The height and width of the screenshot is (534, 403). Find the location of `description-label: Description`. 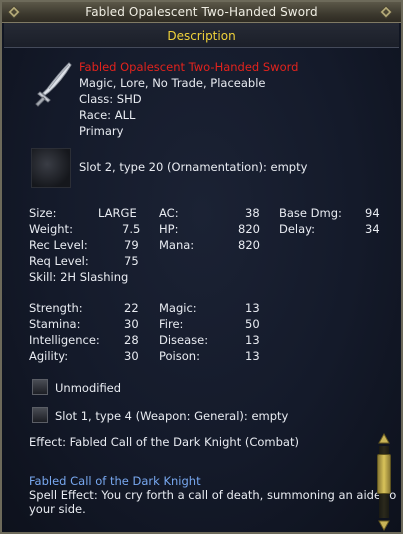

description-label: Description is located at coordinates (201, 36).